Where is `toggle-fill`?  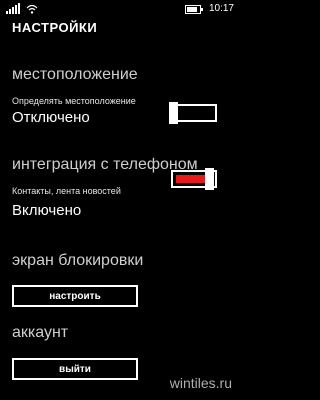 toggle-fill is located at coordinates (191, 179).